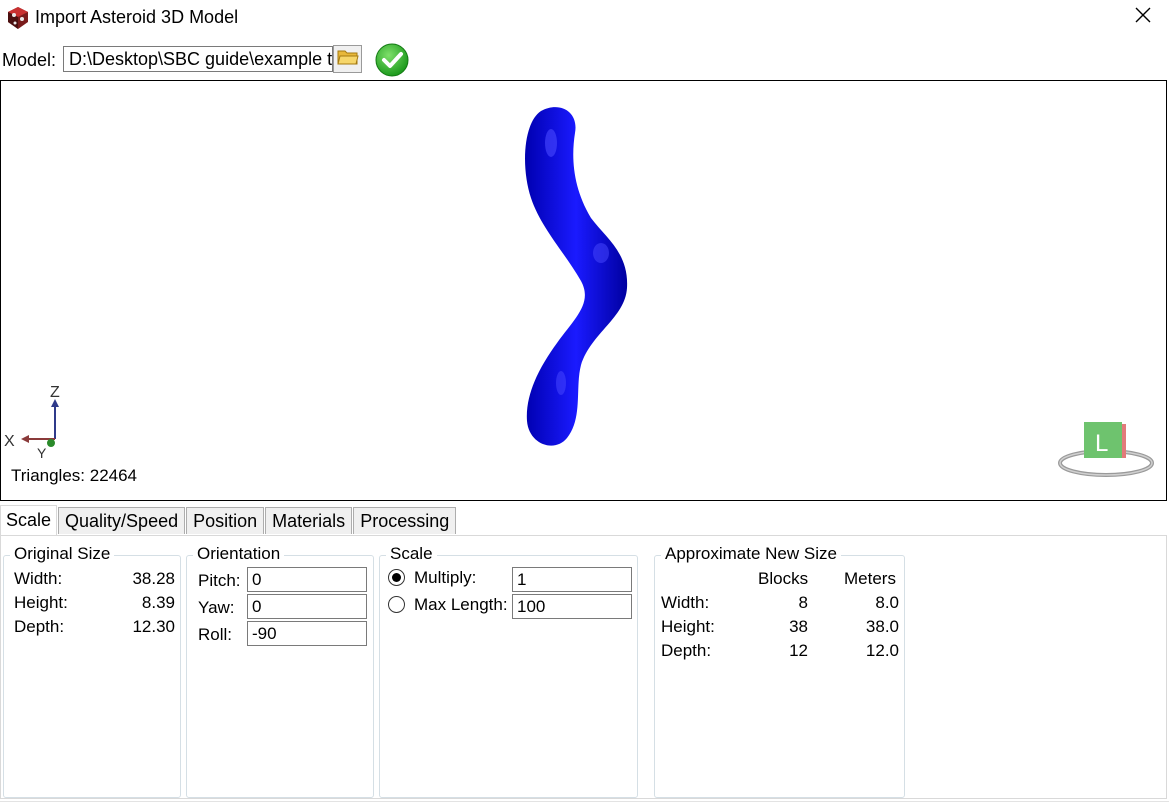 This screenshot has width=1169, height=809. What do you see at coordinates (29, 520) in the screenshot?
I see `tab-scale: Scale` at bounding box center [29, 520].